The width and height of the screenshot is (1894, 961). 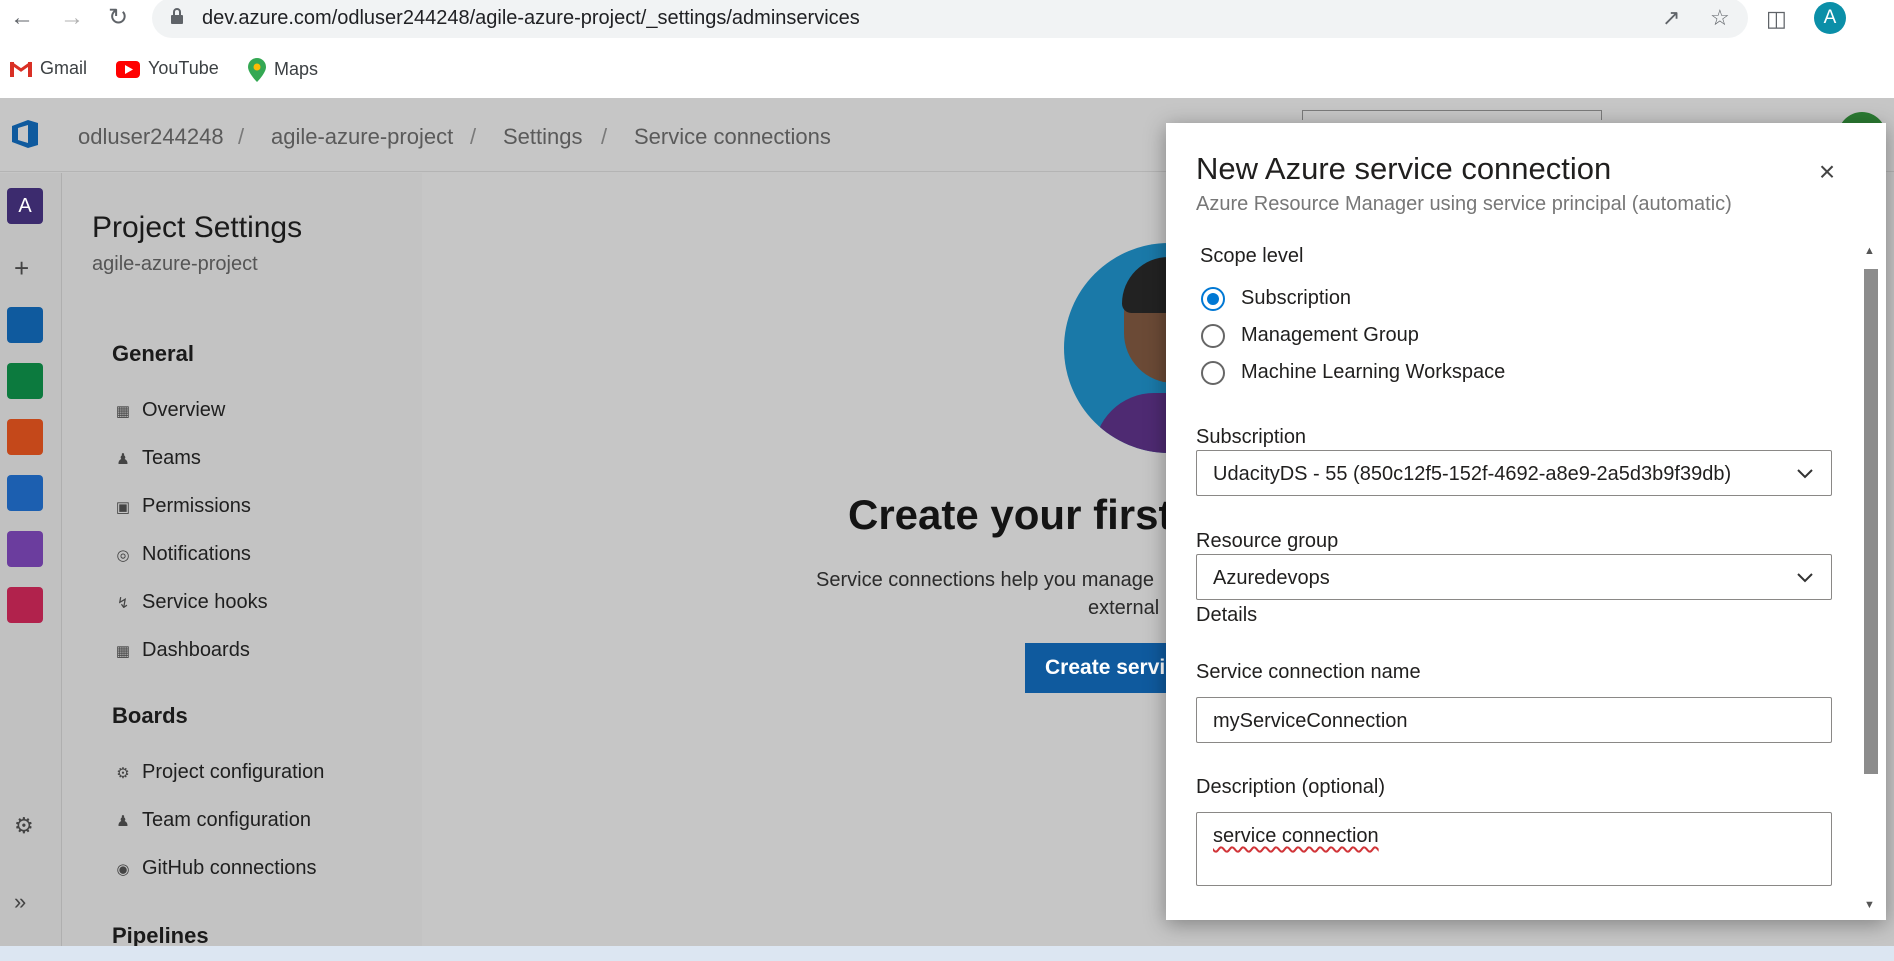 I want to click on breadcrumb-settings: Settings, so click(x=543, y=137).